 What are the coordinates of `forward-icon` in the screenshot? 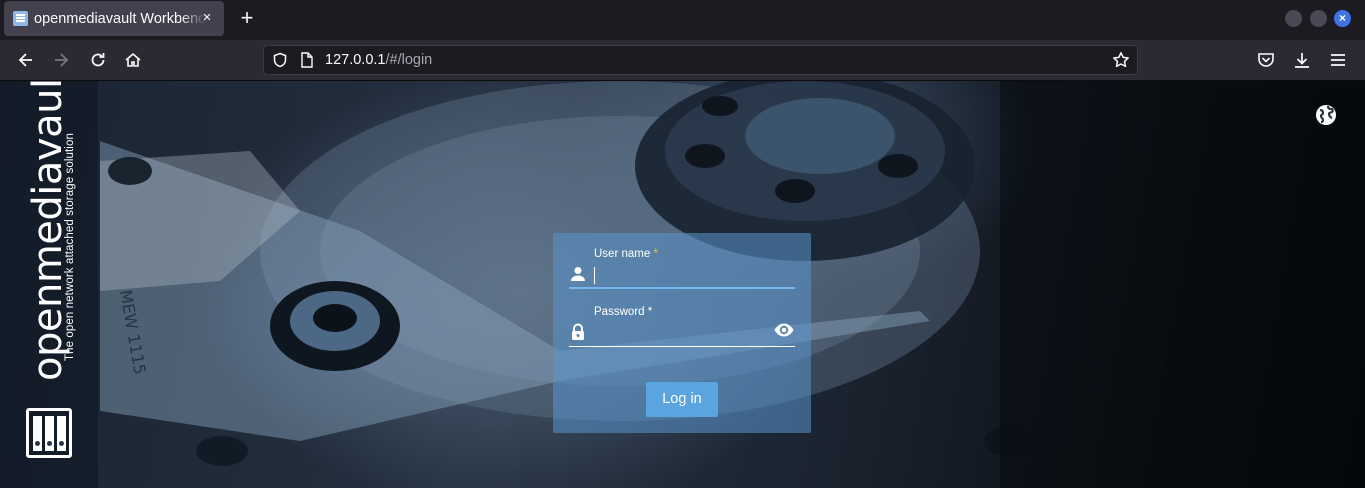 It's located at (61, 60).